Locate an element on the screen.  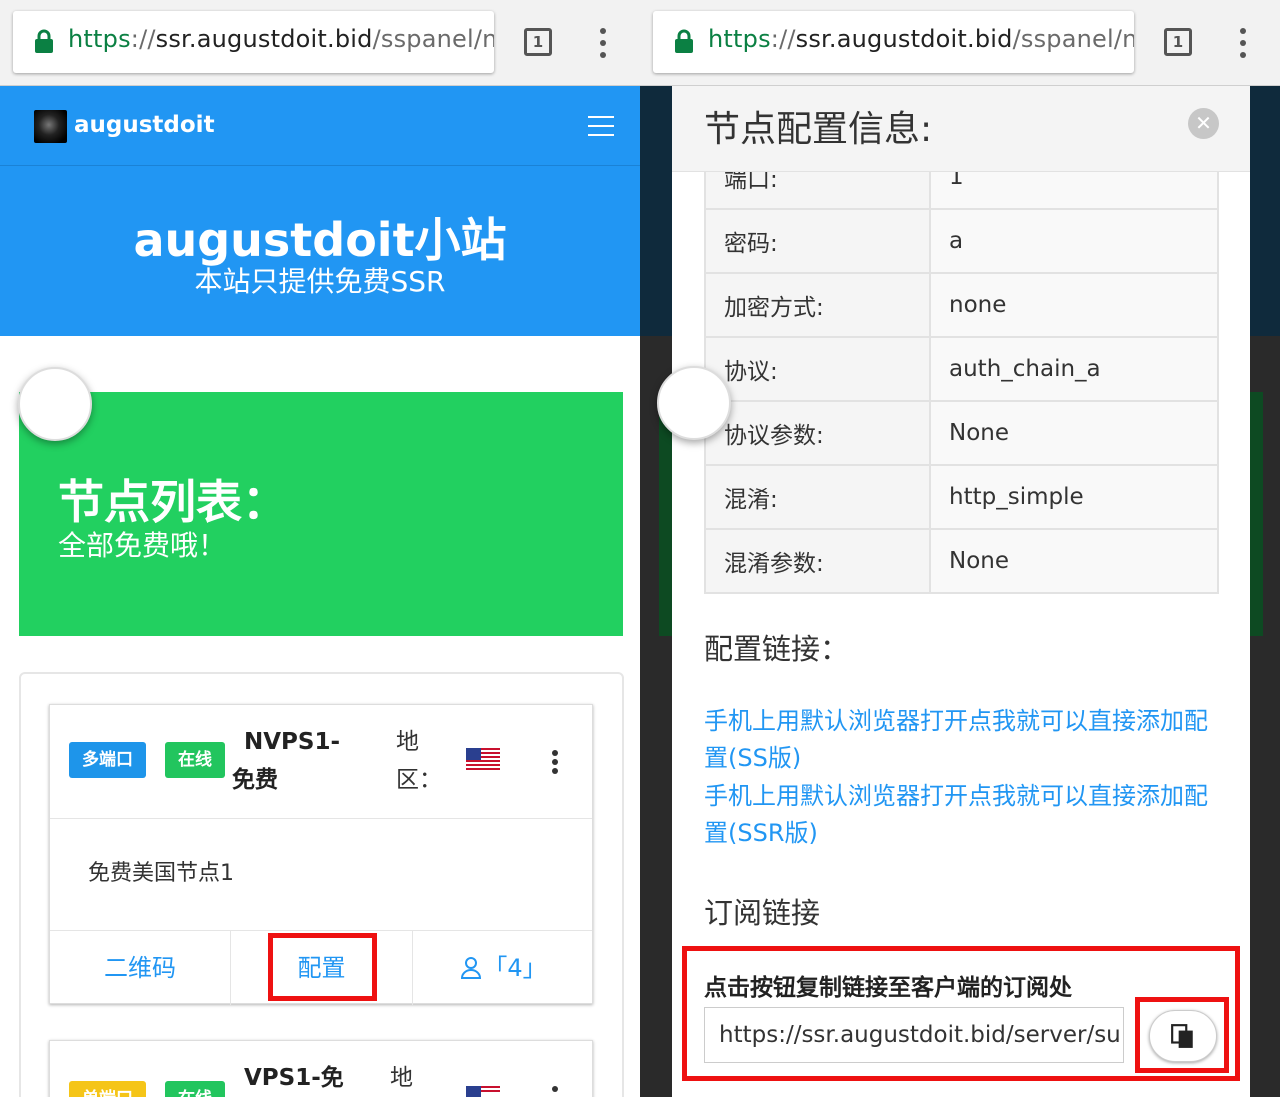
table-row: 加密方式: none is located at coordinates (961, 305).